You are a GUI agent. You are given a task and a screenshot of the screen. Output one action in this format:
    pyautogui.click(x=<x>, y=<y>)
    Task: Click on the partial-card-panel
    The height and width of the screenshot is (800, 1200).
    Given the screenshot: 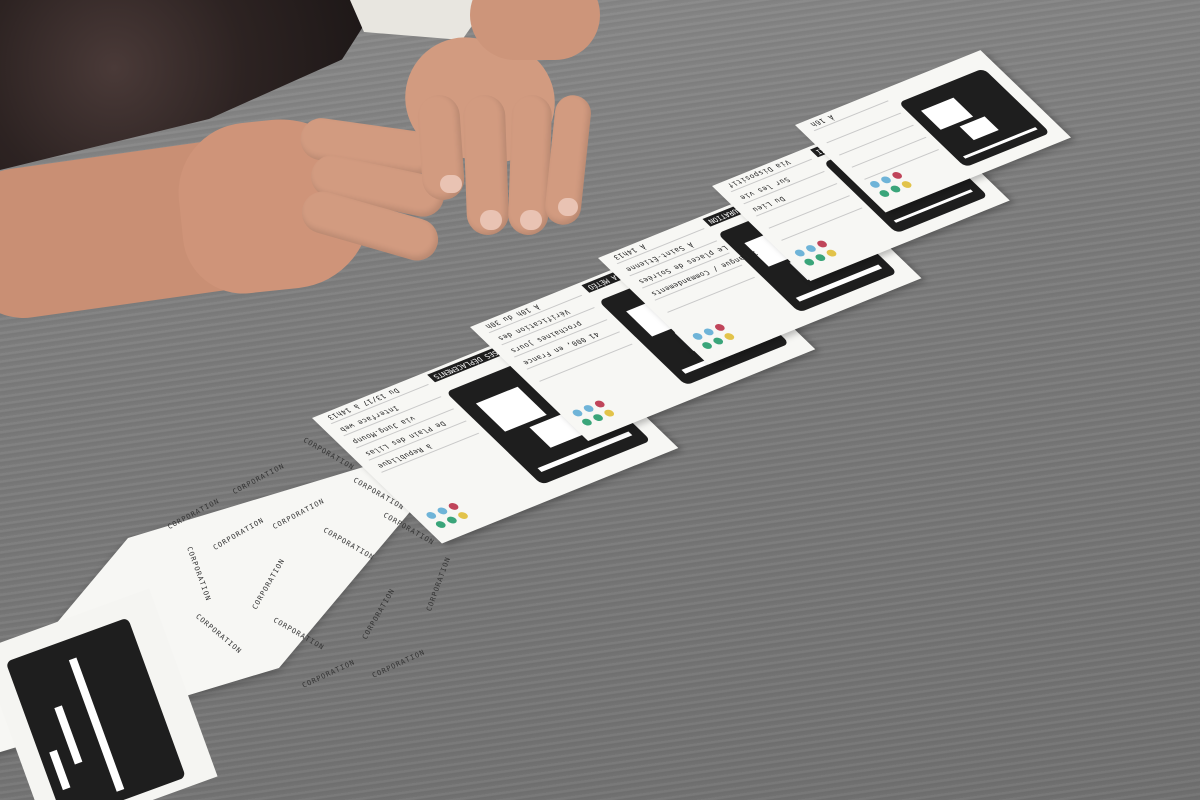 What is the action you would take?
    pyautogui.click(x=95, y=708)
    